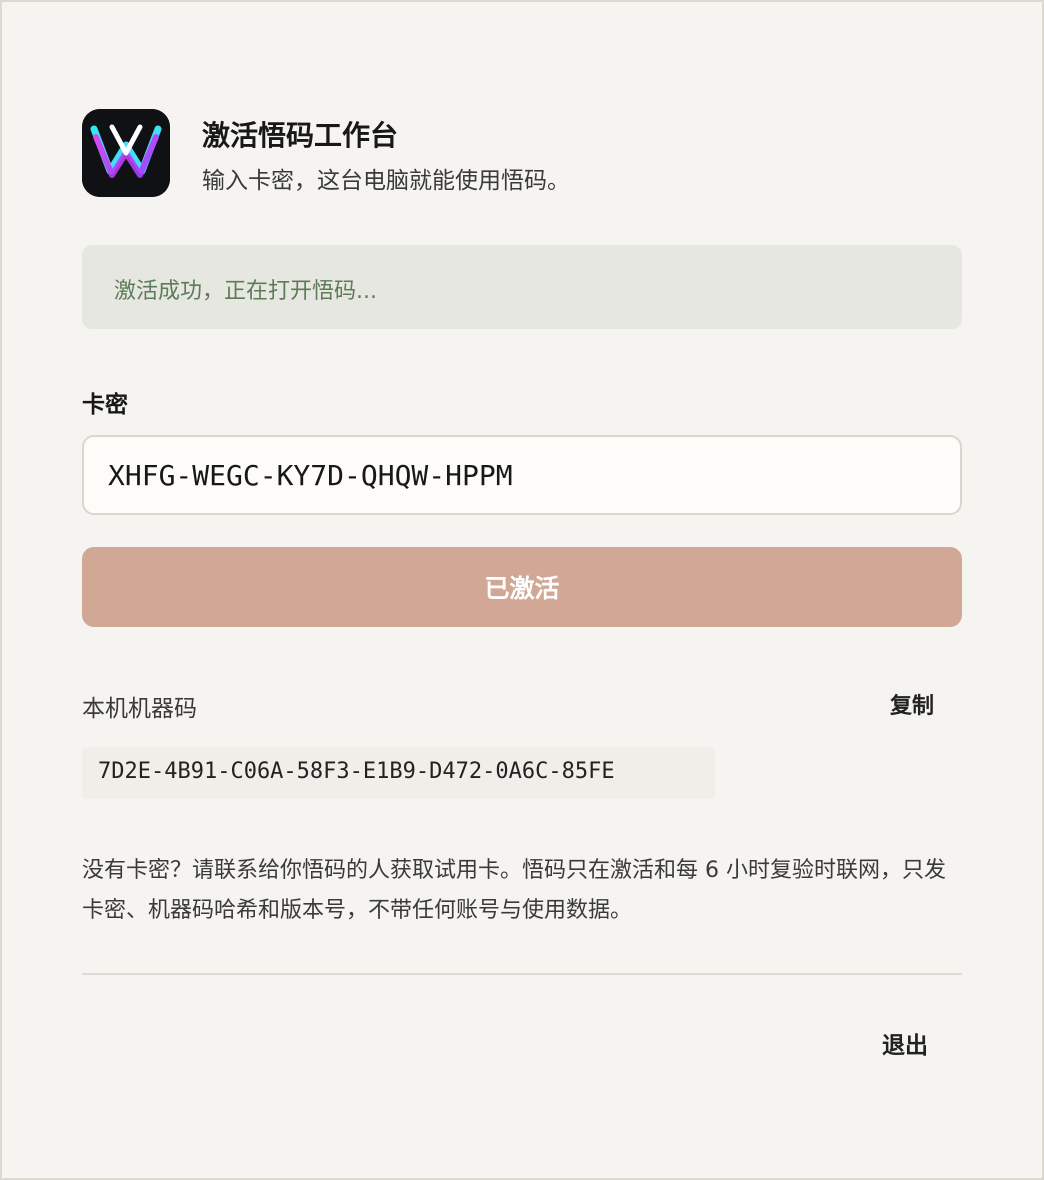 Image resolution: width=1044 pixels, height=1180 pixels. What do you see at coordinates (522, 475) in the screenshot?
I see `card-key-input` at bounding box center [522, 475].